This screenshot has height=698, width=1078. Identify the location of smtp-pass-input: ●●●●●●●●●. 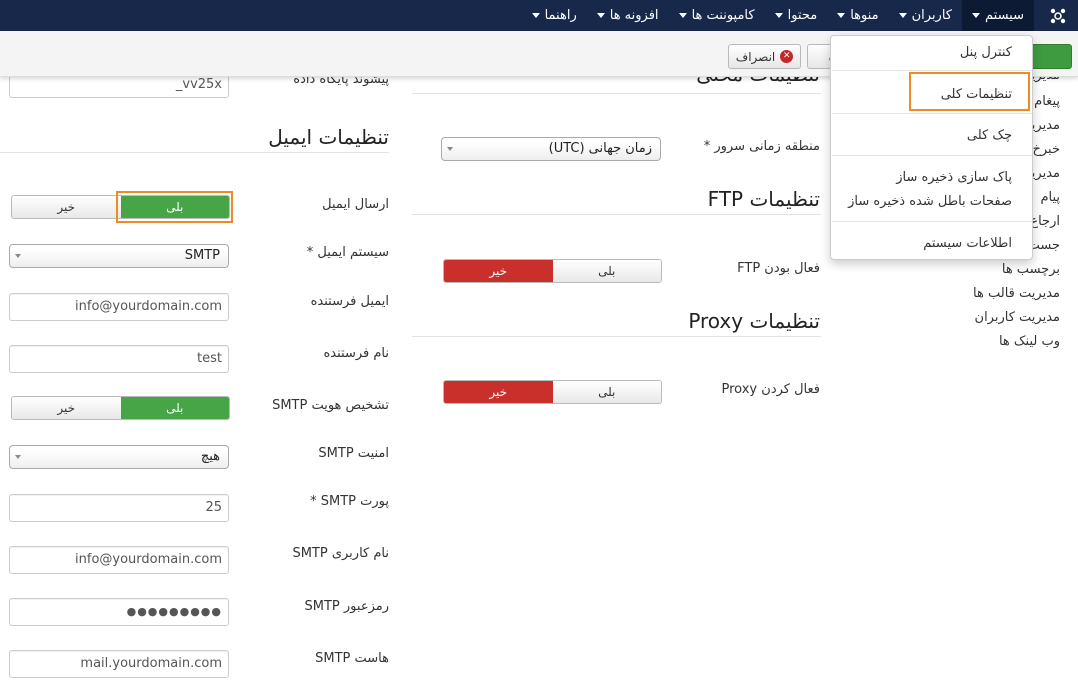
(119, 612).